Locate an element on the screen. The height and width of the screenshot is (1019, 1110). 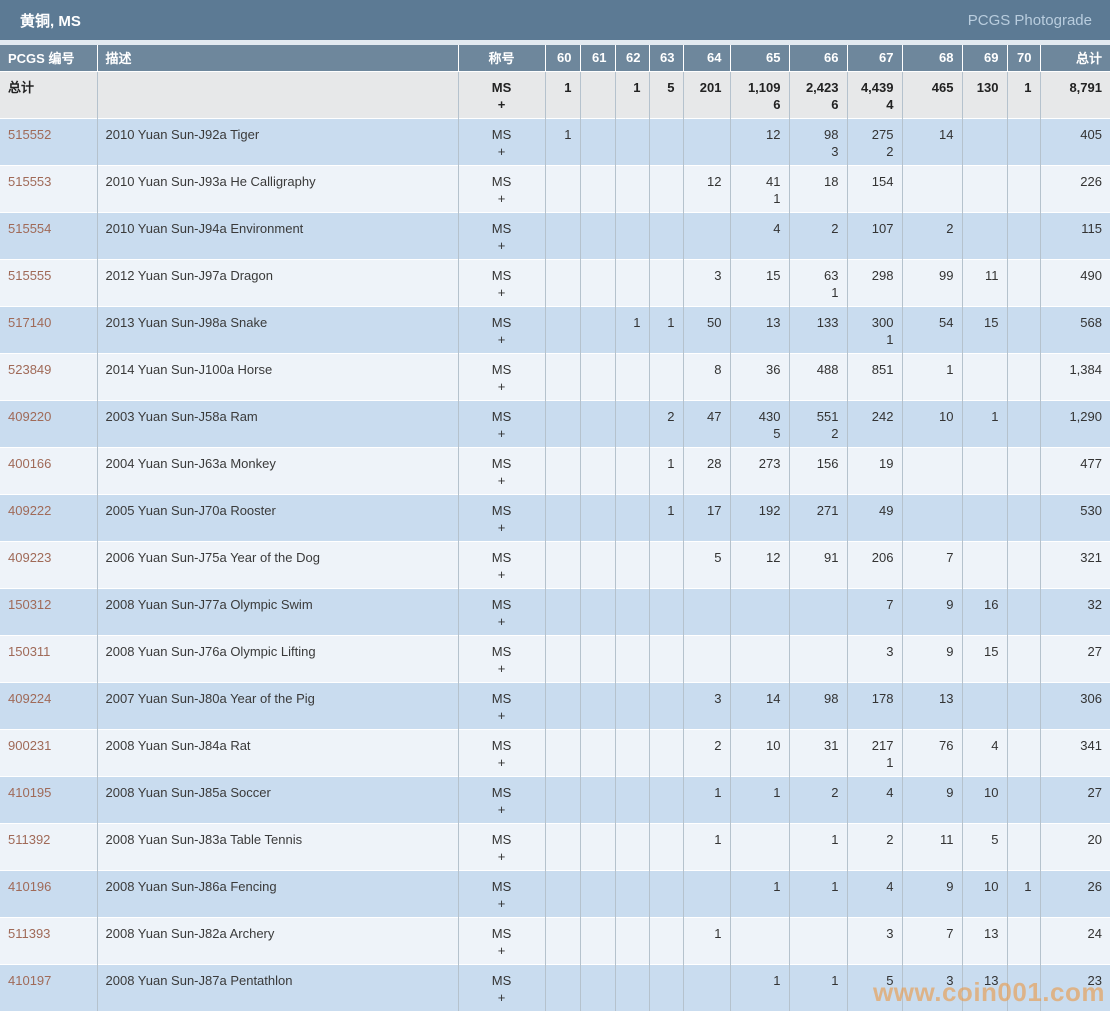
grade-cell-64: 1 is located at coordinates (707, 846).